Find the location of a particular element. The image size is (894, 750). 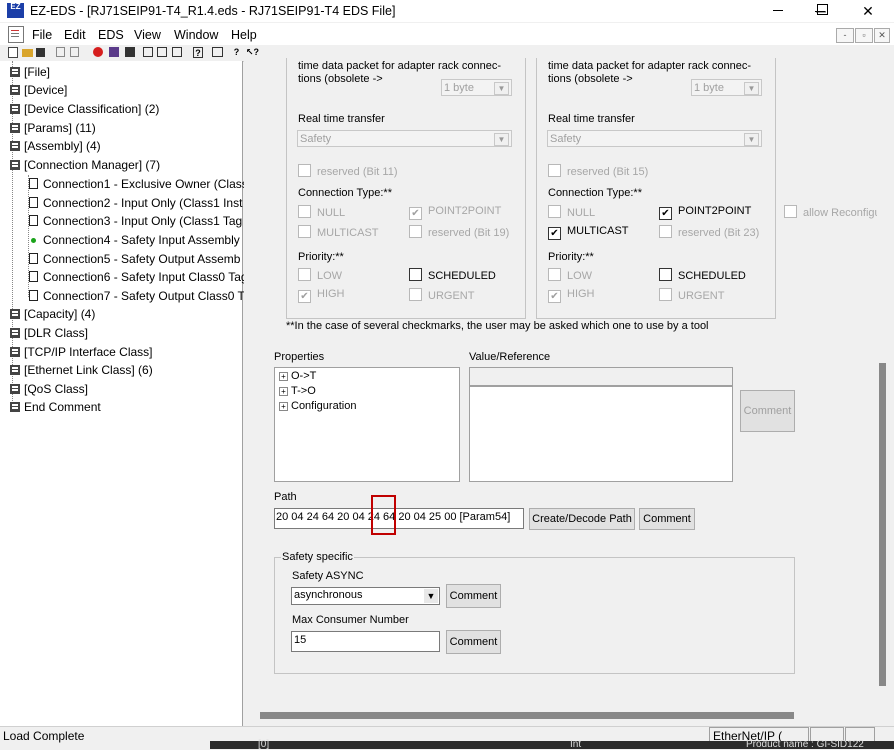

scheduled-checkbox: SCHEDULED is located at coordinates (452, 275).